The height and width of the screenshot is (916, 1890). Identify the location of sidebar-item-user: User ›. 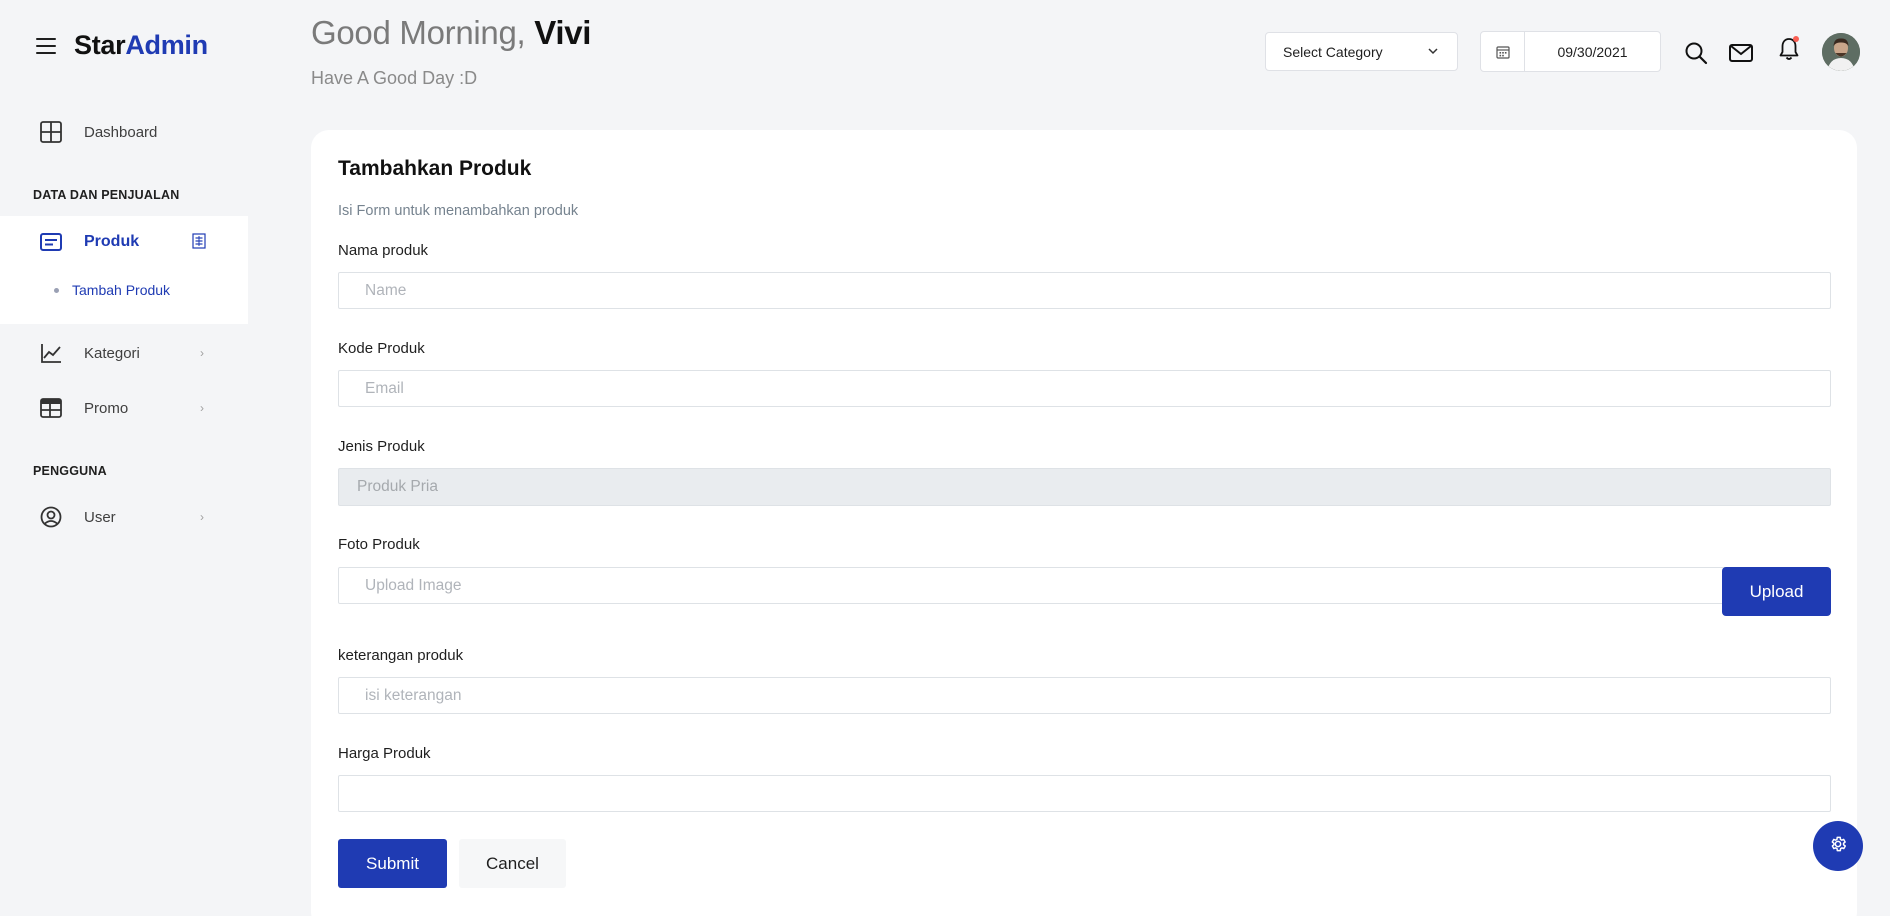
(124, 517).